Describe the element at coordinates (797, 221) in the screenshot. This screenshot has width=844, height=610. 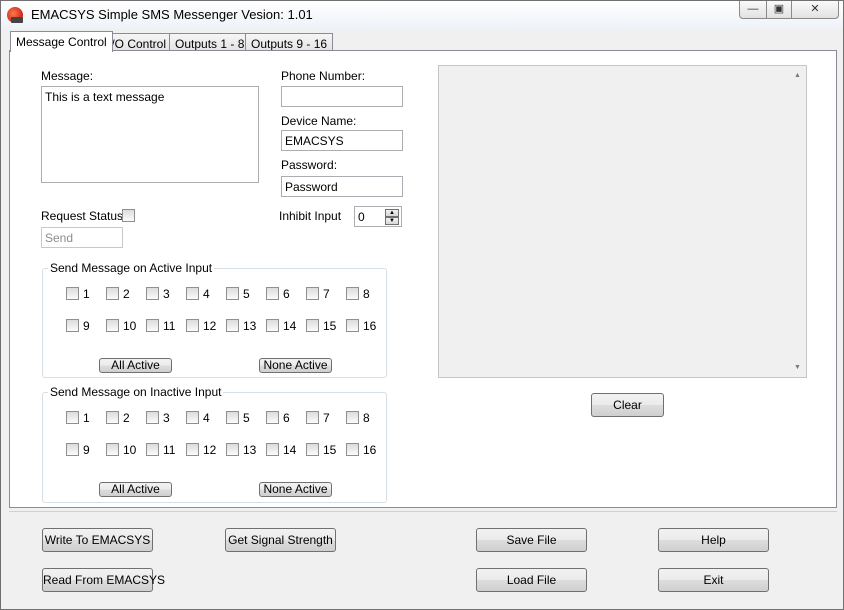
I see `log-scrollbar: ▲ ▼` at that location.